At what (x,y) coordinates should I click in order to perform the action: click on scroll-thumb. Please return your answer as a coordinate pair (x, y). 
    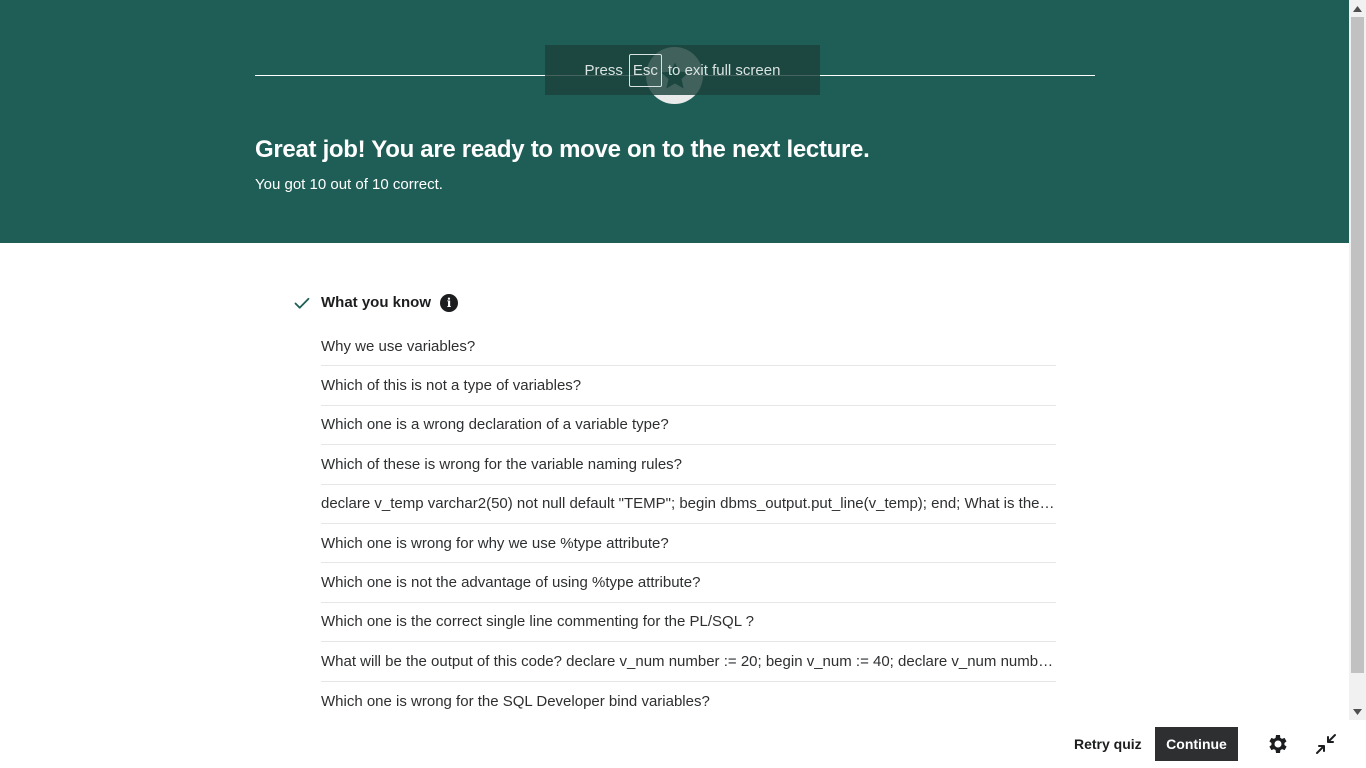
    Looking at the image, I should click on (1357, 345).